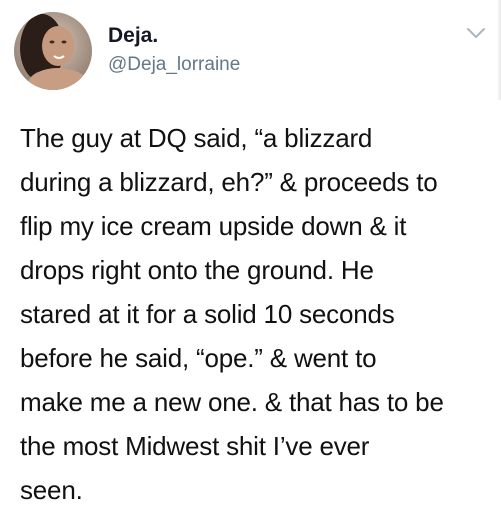 The image size is (501, 512). What do you see at coordinates (213, 226) in the screenshot?
I see `tweet-text-line: flip my ice cream upside down & it` at bounding box center [213, 226].